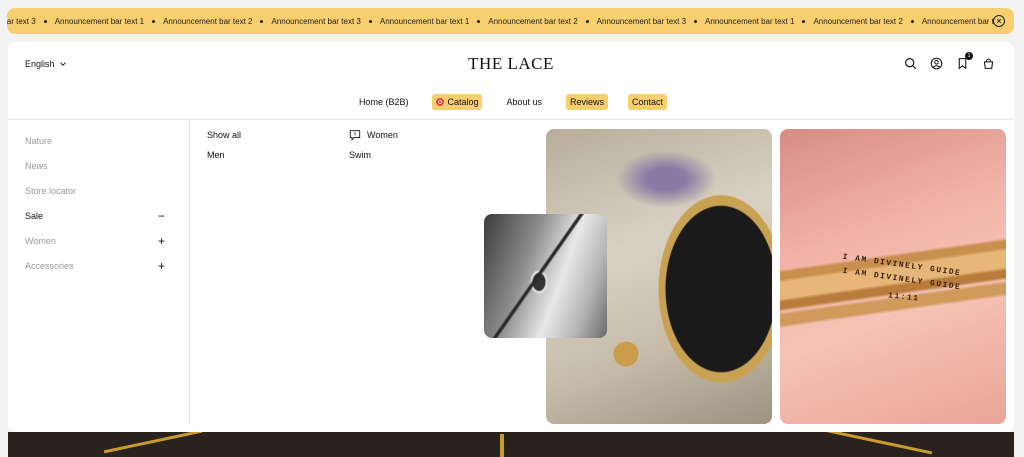  What do you see at coordinates (903, 297) in the screenshot?
I see `bracelet-engraving: 11:11` at bounding box center [903, 297].